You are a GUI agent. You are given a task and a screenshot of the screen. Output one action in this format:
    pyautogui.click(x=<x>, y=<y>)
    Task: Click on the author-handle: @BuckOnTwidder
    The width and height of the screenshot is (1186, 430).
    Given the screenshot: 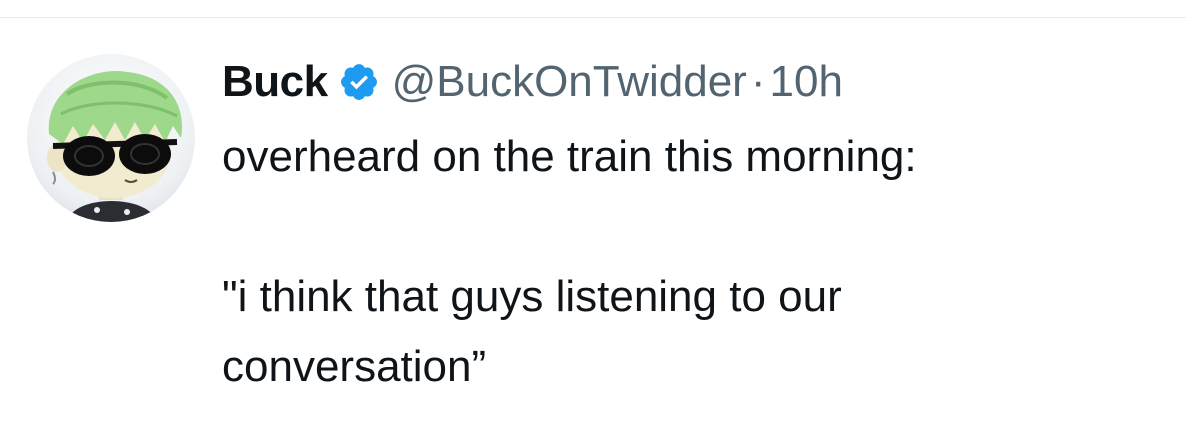 What is the action you would take?
    pyautogui.click(x=569, y=82)
    